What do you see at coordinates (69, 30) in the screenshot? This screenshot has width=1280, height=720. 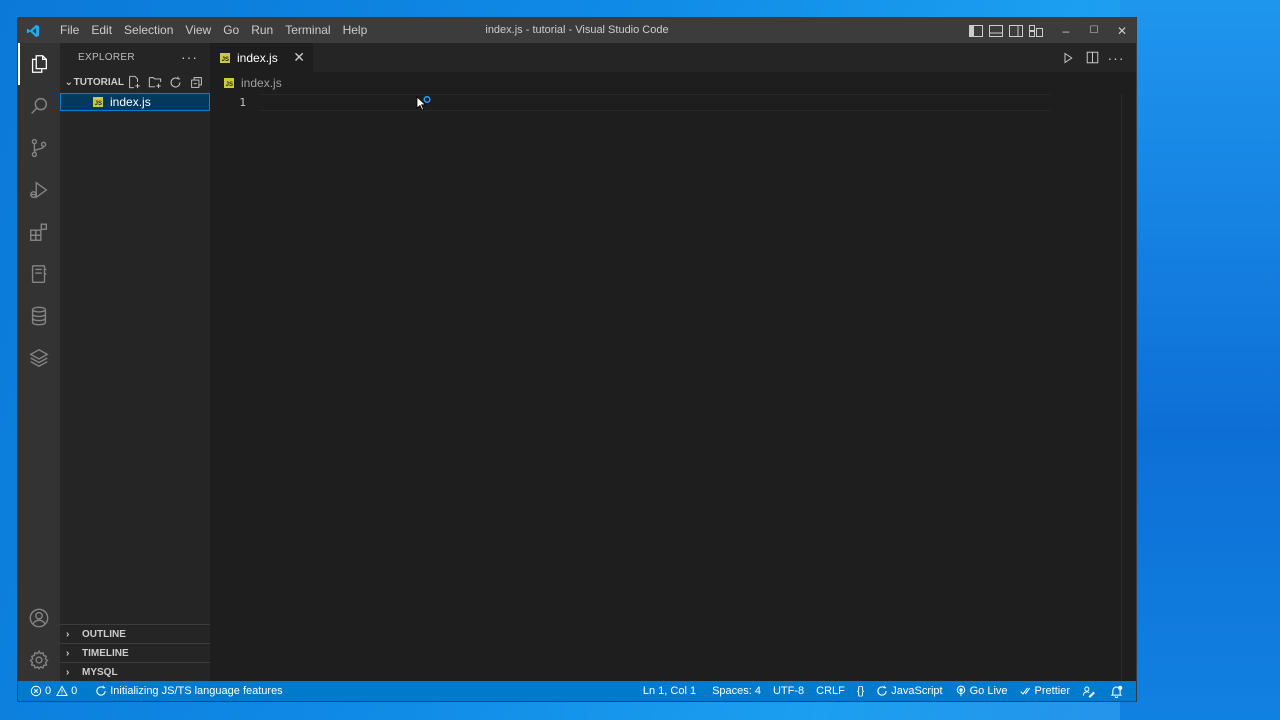 I see `menu-file: File` at bounding box center [69, 30].